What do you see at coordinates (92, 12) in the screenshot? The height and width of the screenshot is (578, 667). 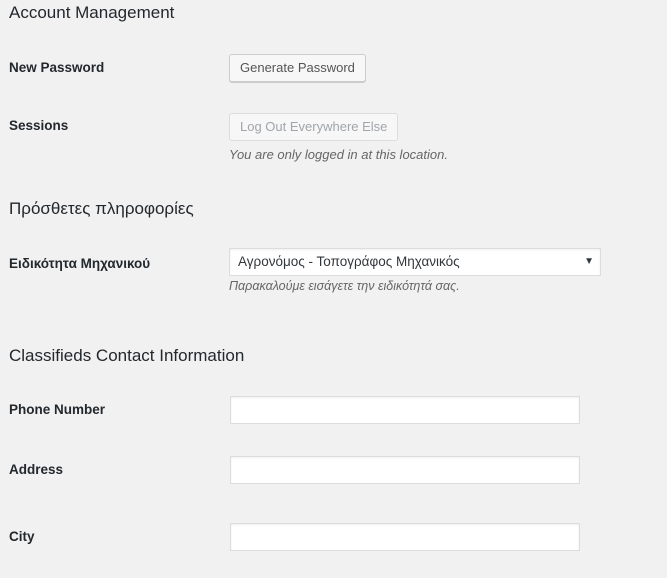 I see `account-management-heading: Account Management` at bounding box center [92, 12].